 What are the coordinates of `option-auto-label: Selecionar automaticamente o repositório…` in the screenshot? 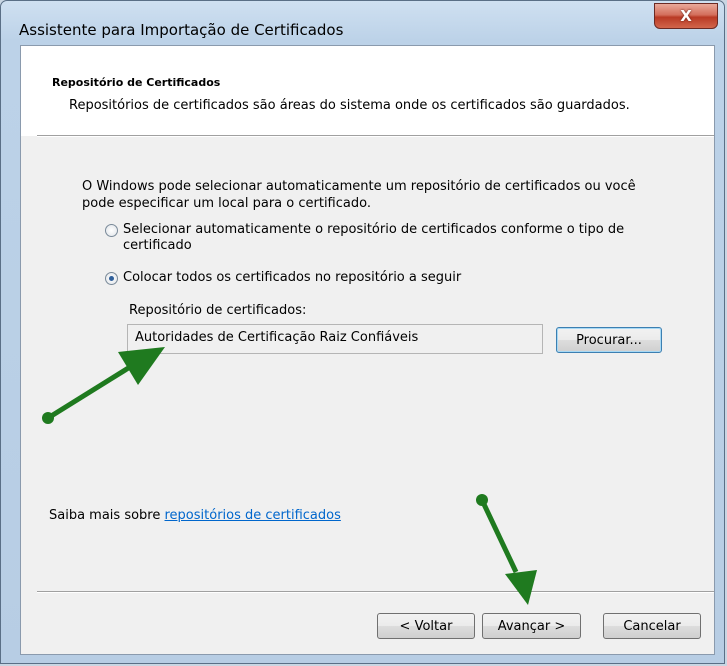 It's located at (393, 238).